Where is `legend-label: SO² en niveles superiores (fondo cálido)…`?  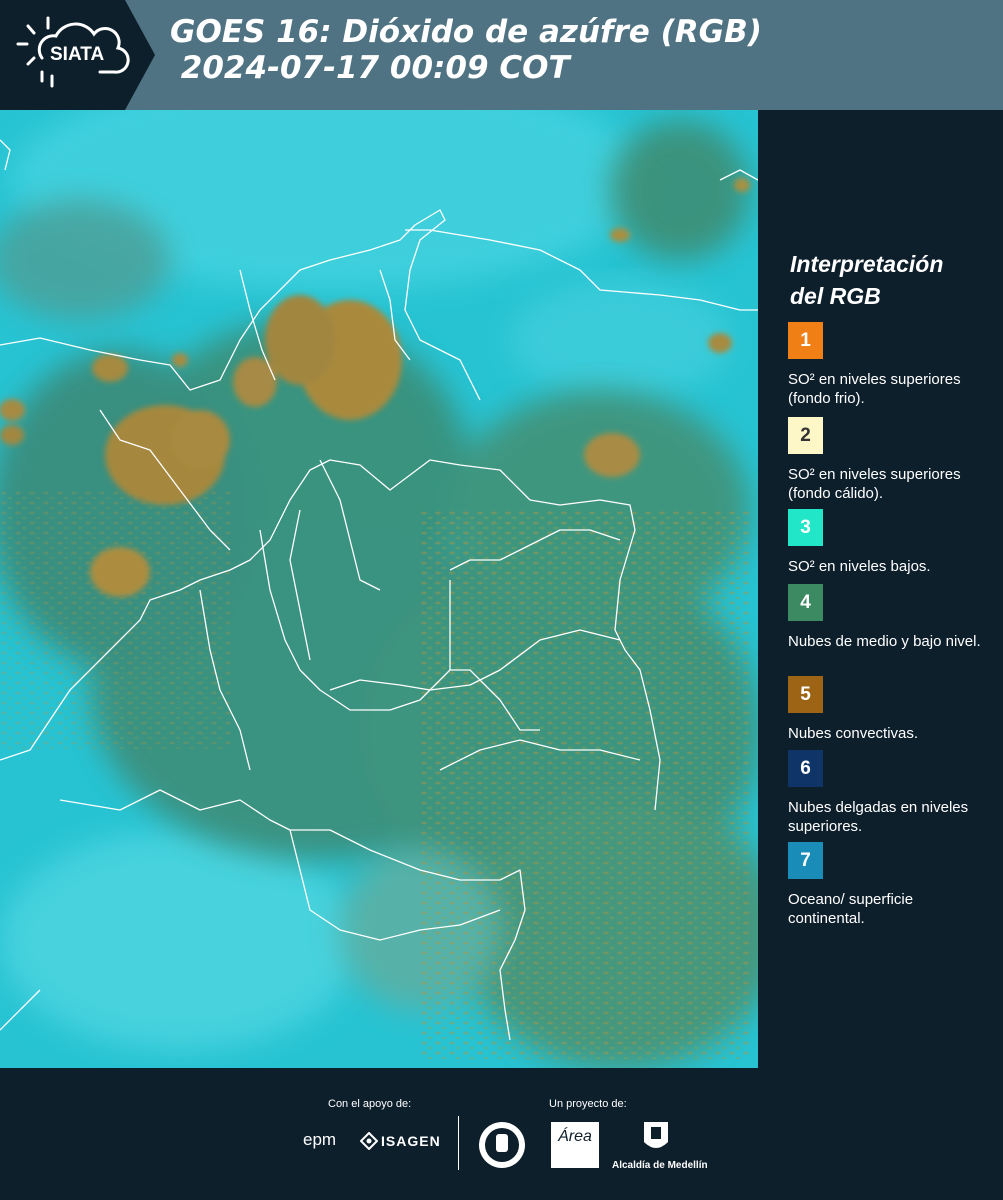
legend-label: SO² en niveles superiores (fondo cálido)… is located at coordinates (874, 484).